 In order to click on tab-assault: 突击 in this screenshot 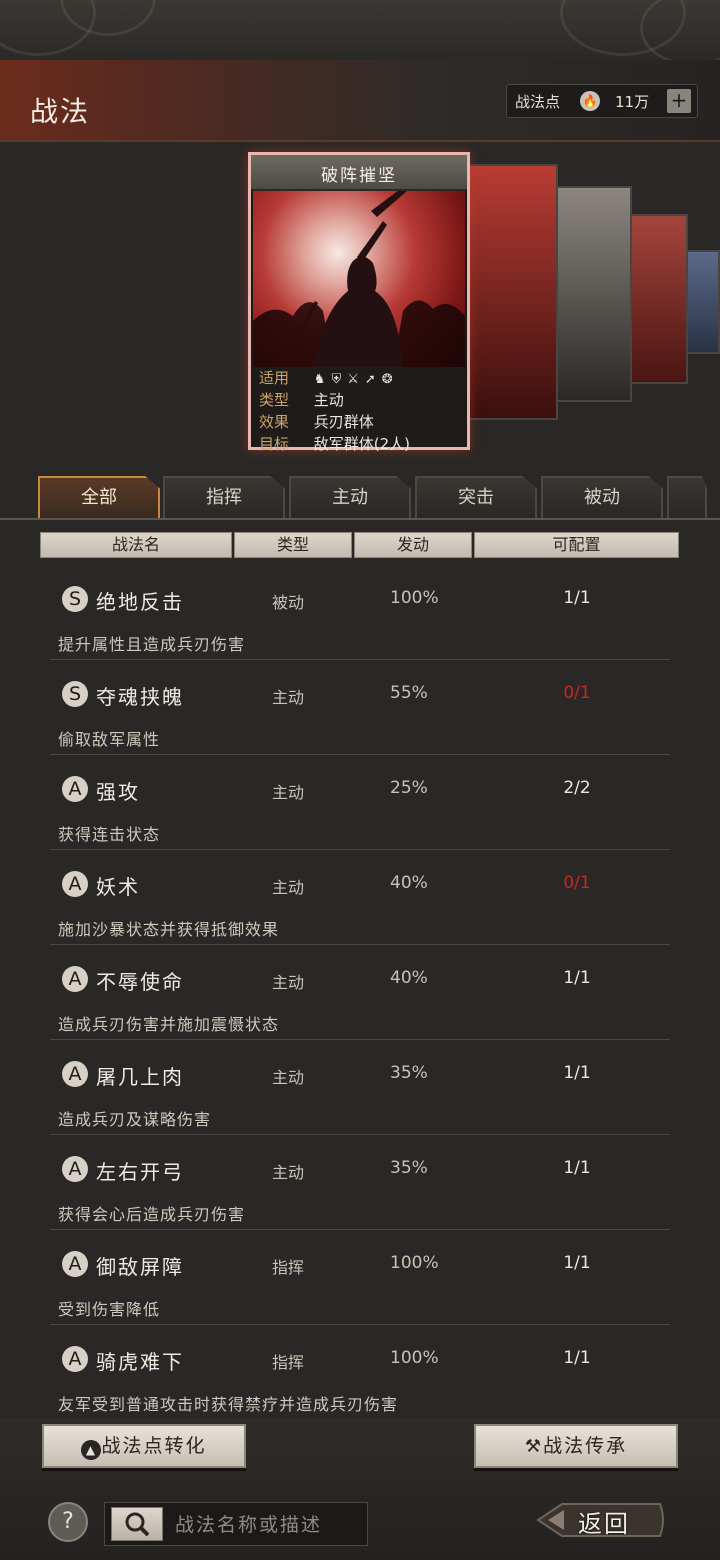, I will do `click(476, 497)`.